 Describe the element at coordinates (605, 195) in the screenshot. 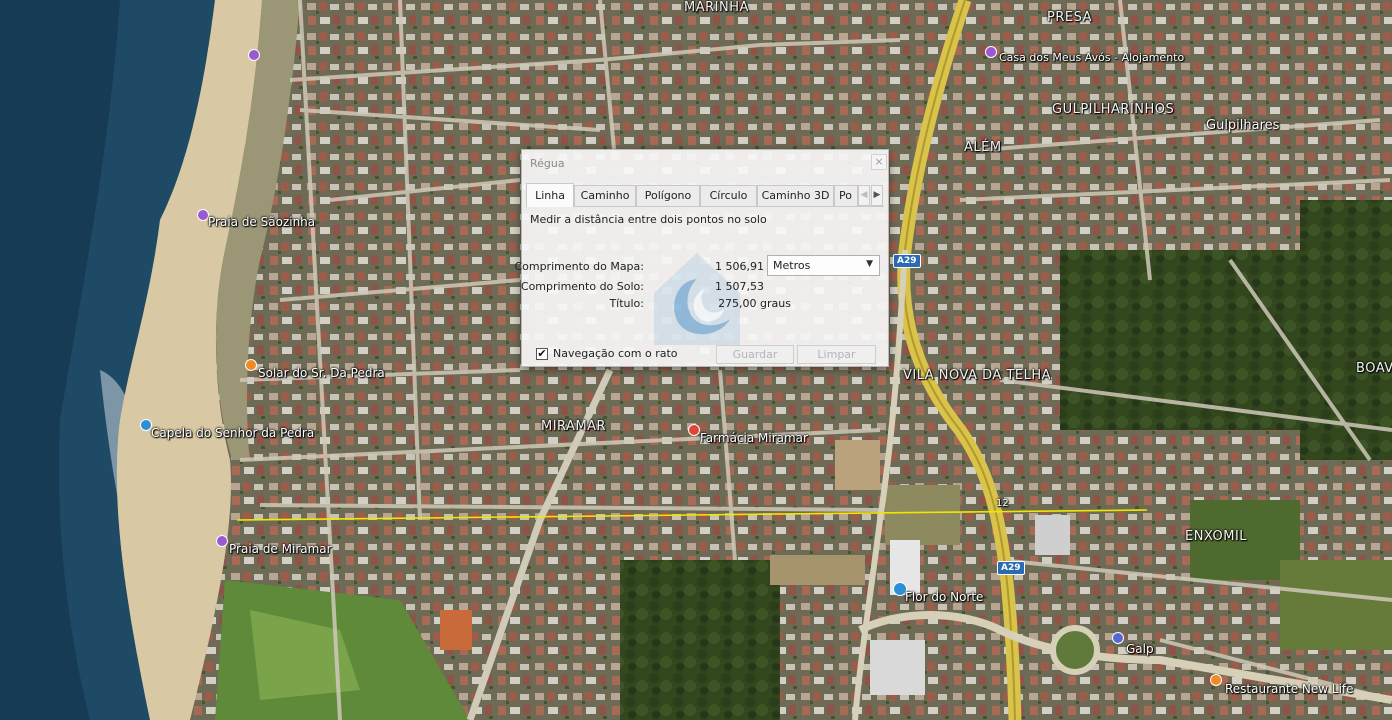

I see `tab-caminho: Caminho` at that location.